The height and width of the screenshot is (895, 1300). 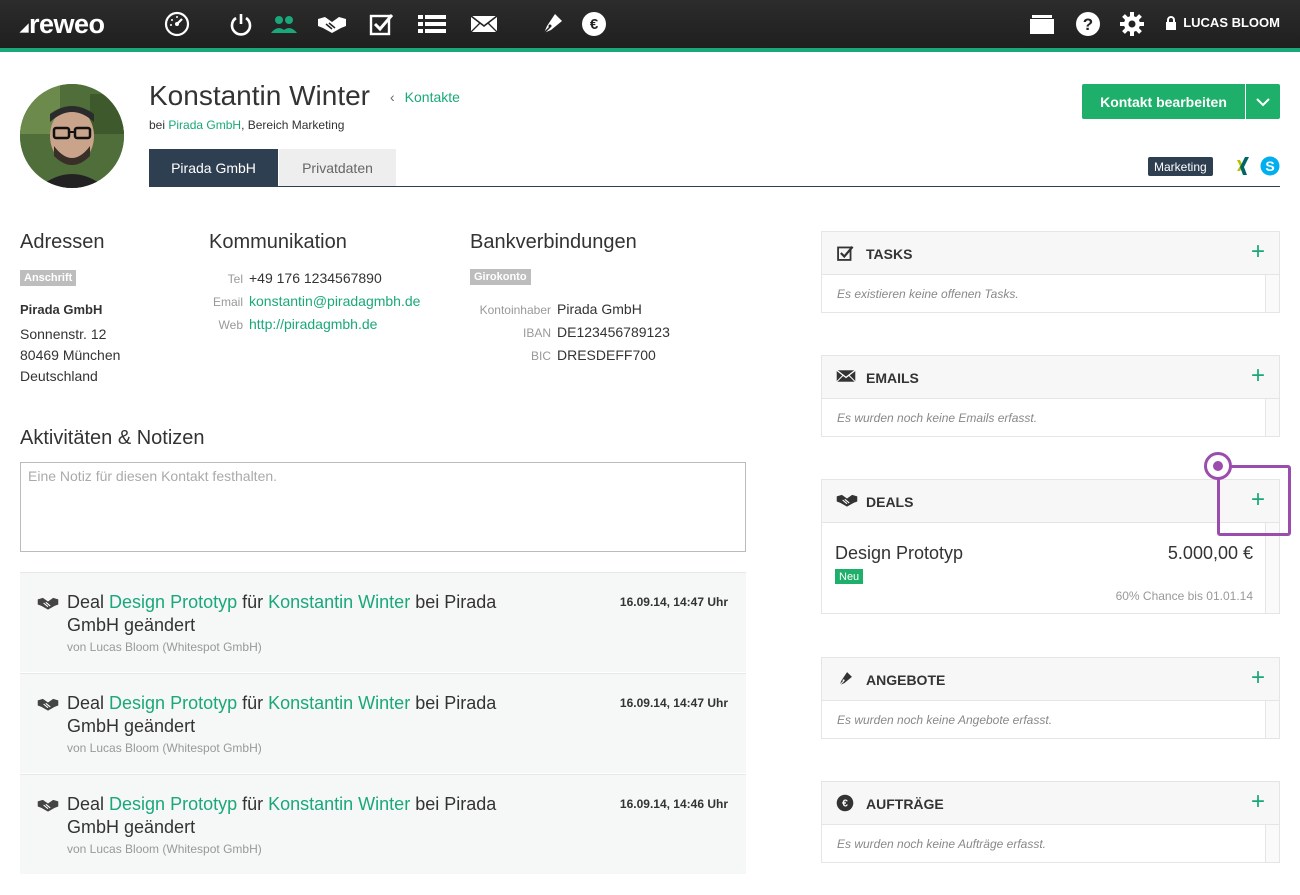 What do you see at coordinates (284, 24) in the screenshot?
I see `contacts-icon` at bounding box center [284, 24].